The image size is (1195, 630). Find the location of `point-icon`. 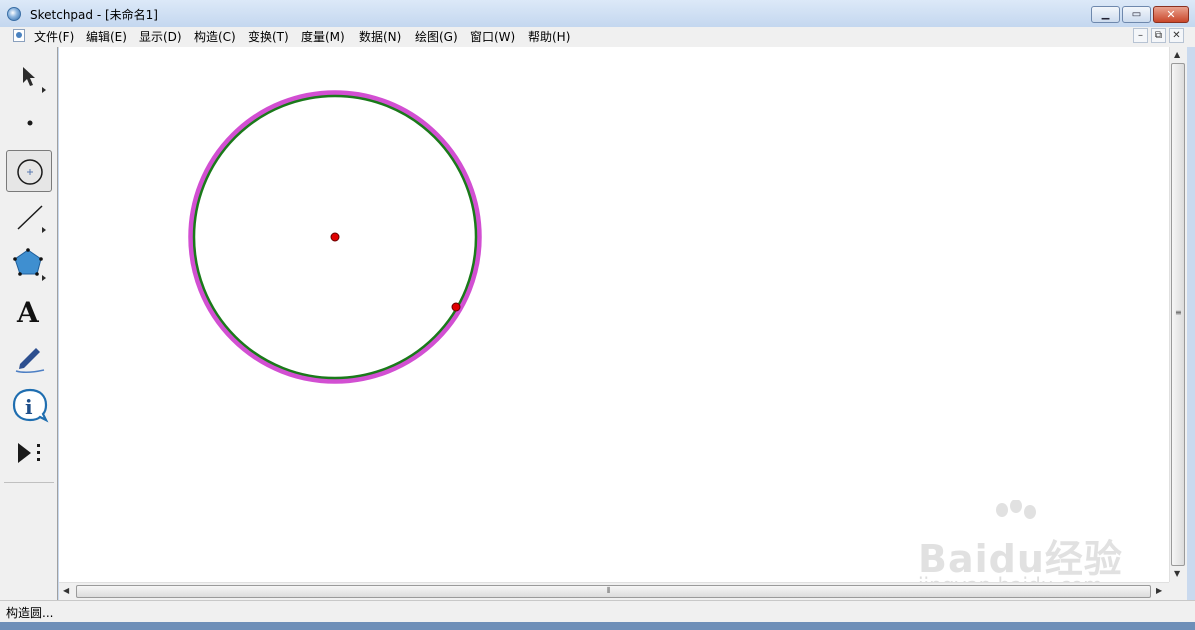

point-icon is located at coordinates (30, 123).